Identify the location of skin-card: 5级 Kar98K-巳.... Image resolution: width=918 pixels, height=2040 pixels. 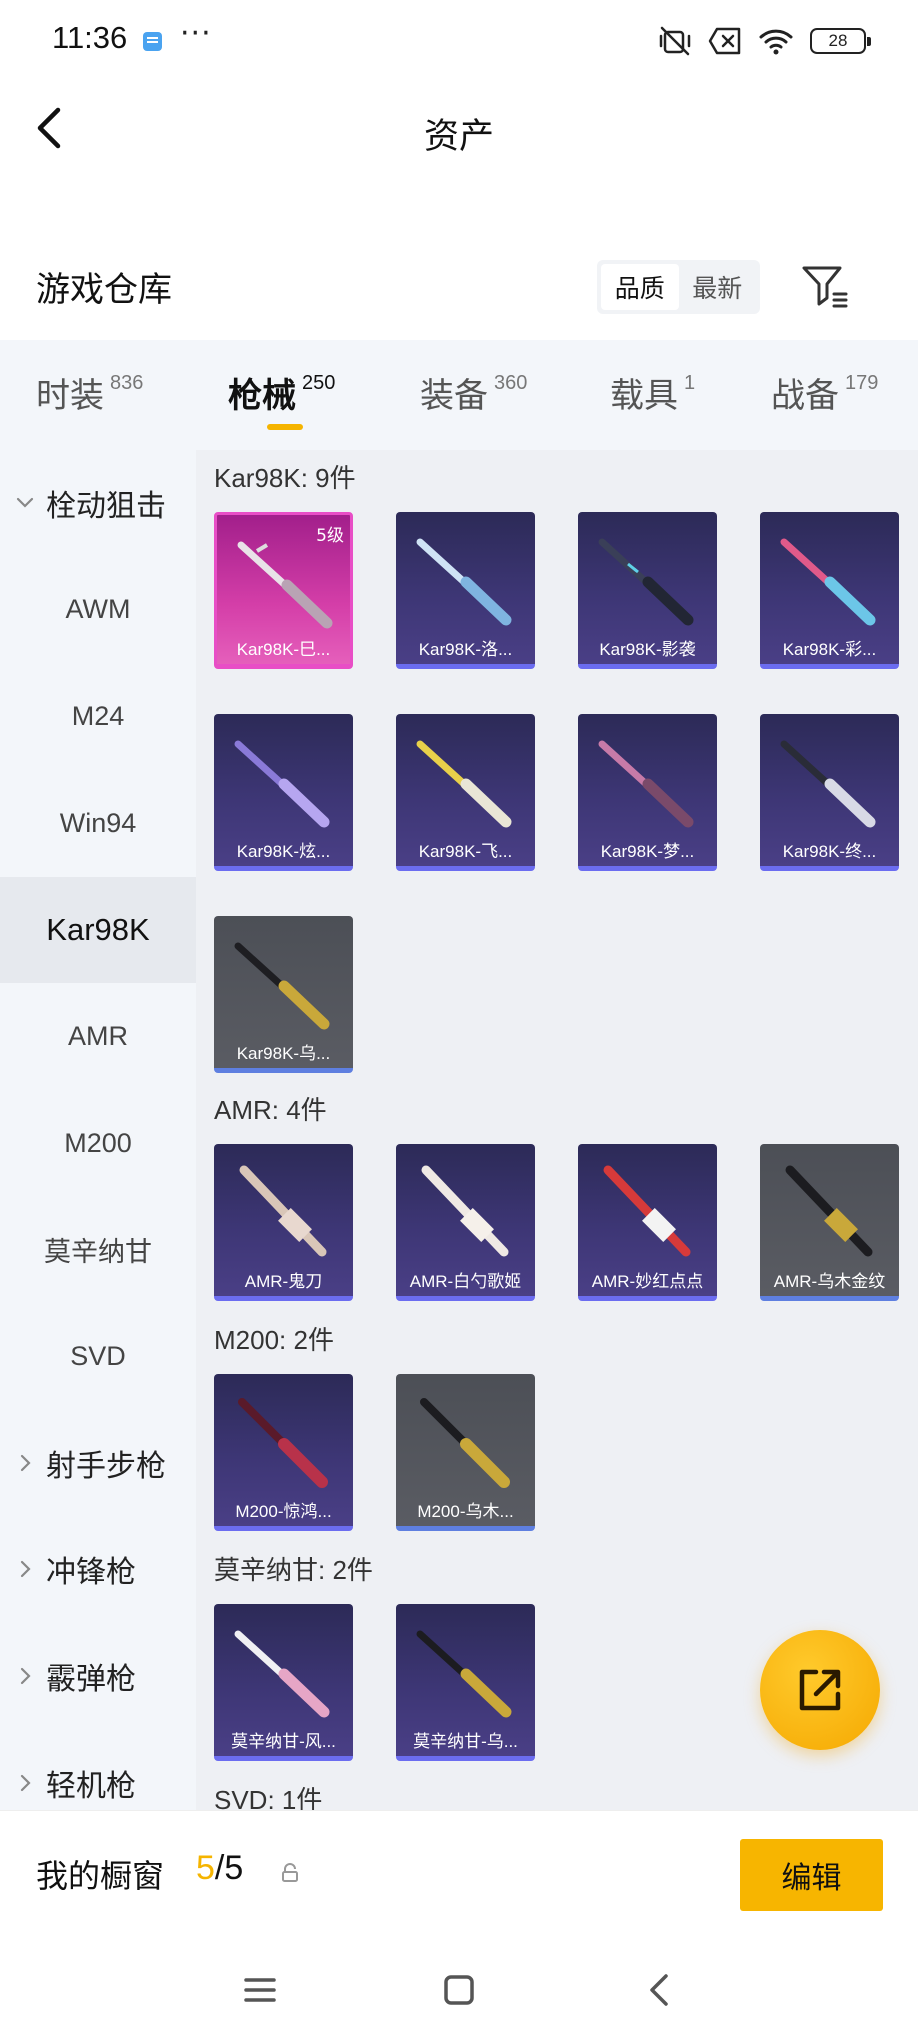
(283, 590).